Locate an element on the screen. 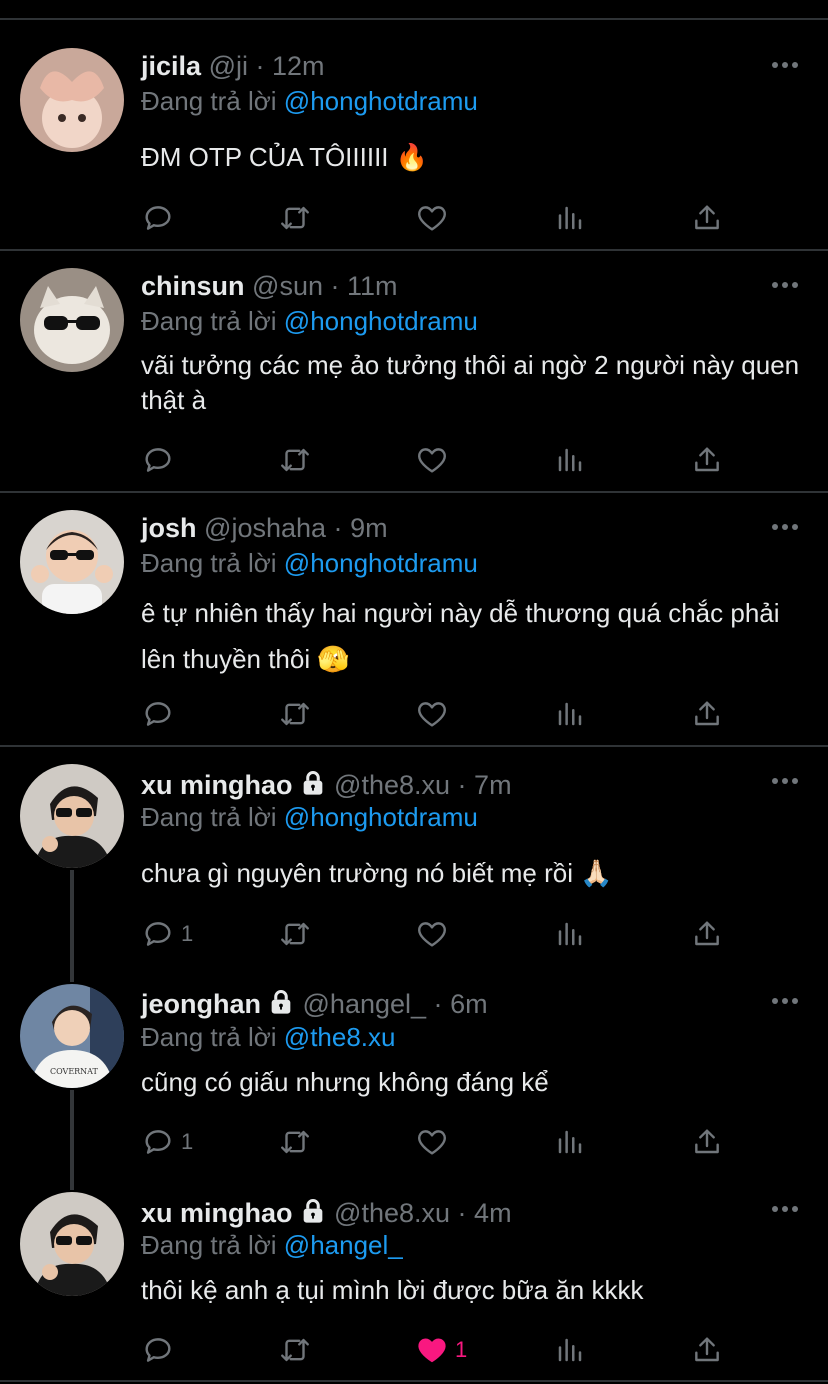 Image resolution: width=828 pixels, height=1384 pixels. heart-filled-icon is located at coordinates (432, 1350).